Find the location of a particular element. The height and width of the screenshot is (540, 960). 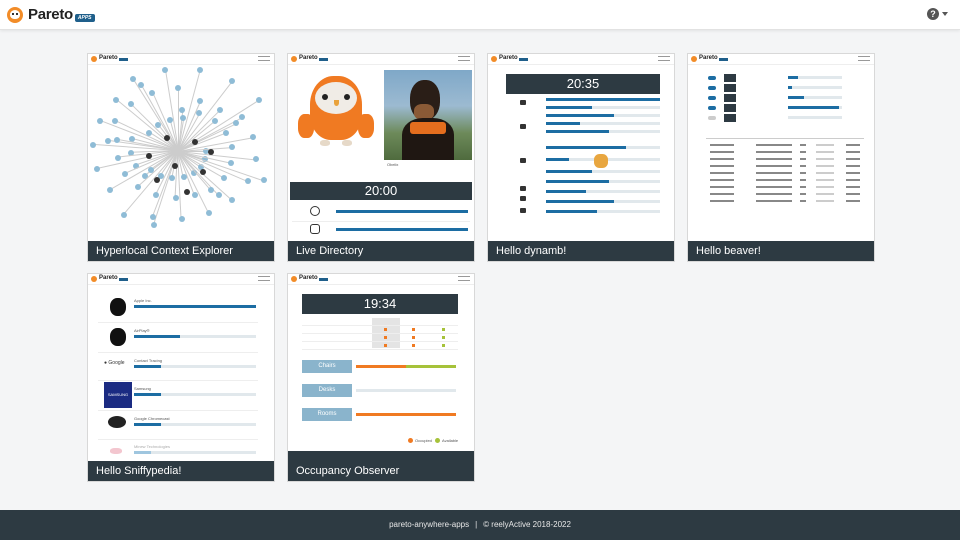

card-preview: Pareto Obelix 20:00 is located at coordinates (381, 147).